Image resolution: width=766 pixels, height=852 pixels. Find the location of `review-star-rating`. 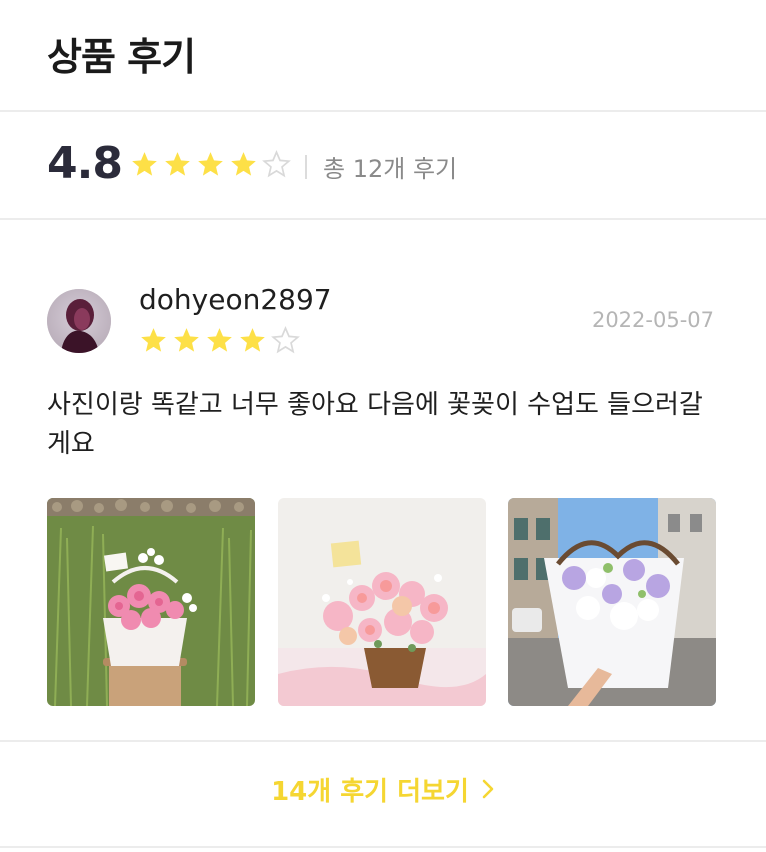

review-star-rating is located at coordinates (219, 340).